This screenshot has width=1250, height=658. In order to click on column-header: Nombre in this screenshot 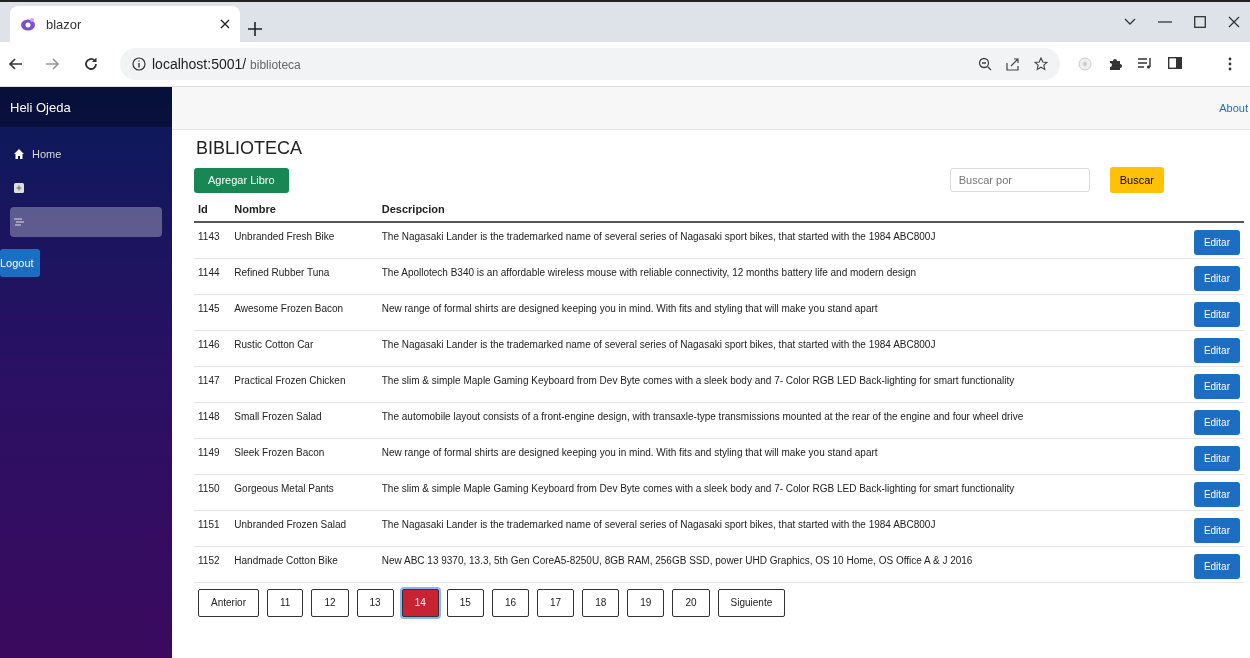, I will do `click(304, 209)`.